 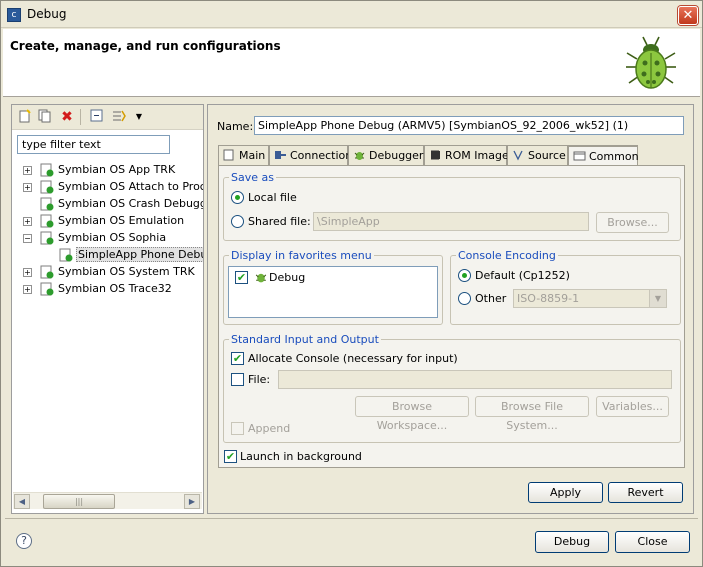 I want to click on other-encoding-value: ISO-8859-1, so click(x=548, y=298).